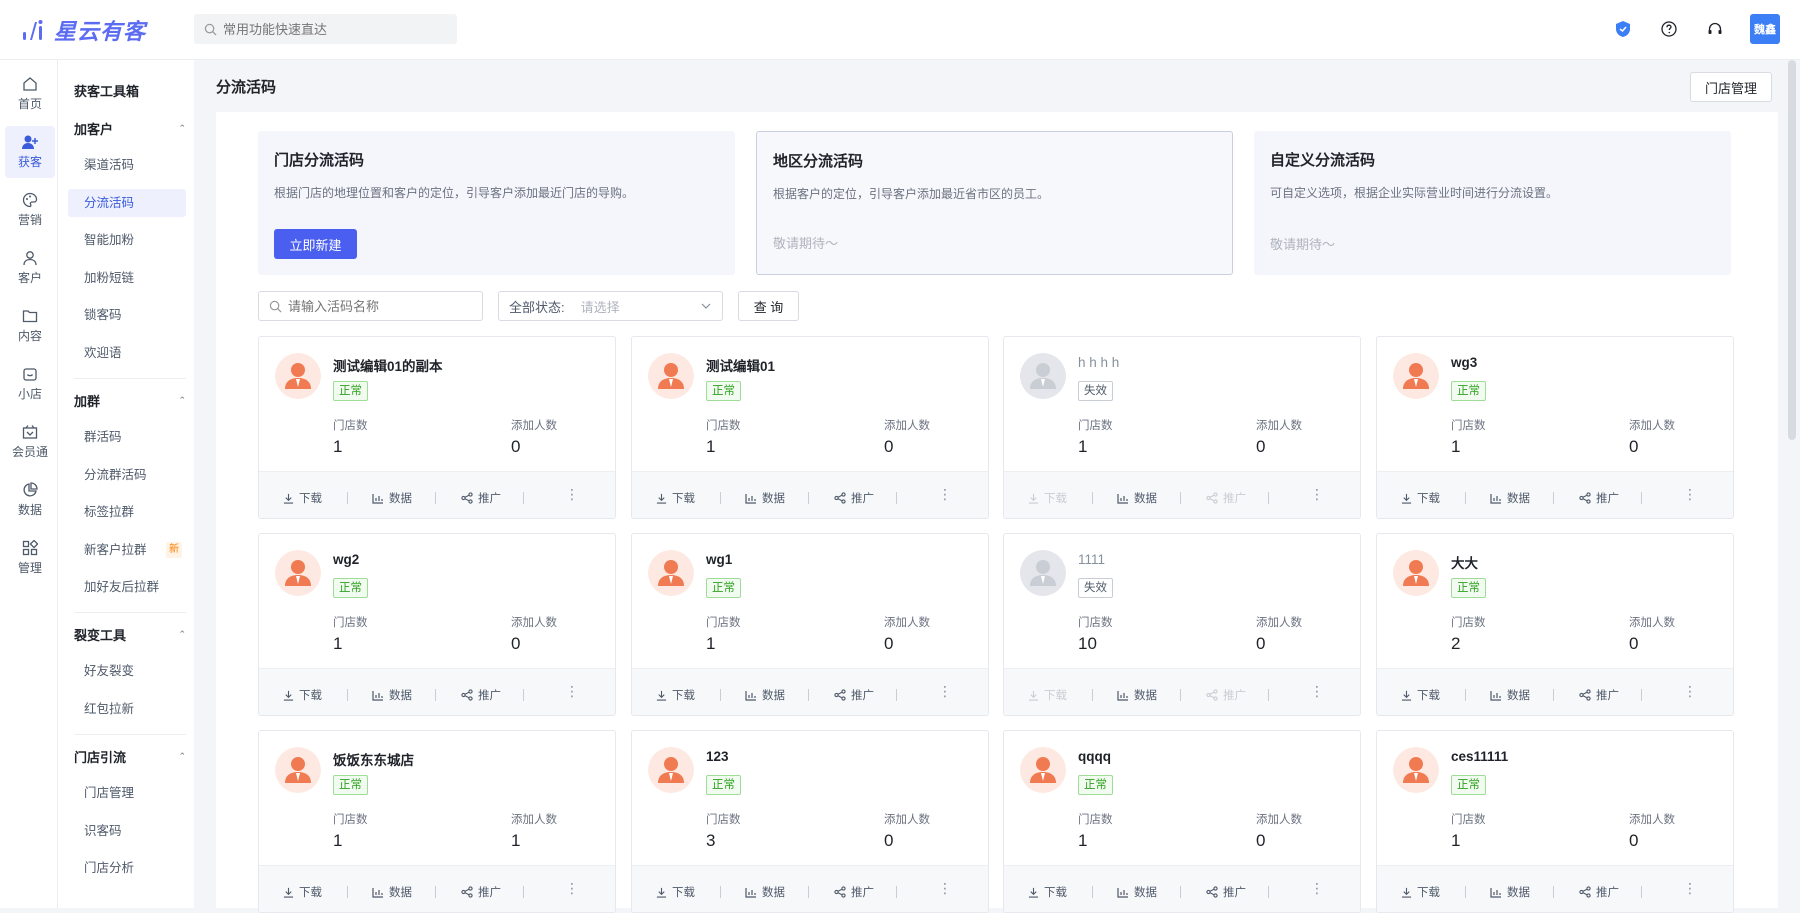 This screenshot has width=1800, height=913. Describe the element at coordinates (127, 437) in the screenshot. I see `subnav-item-group-code: 群活码` at that location.